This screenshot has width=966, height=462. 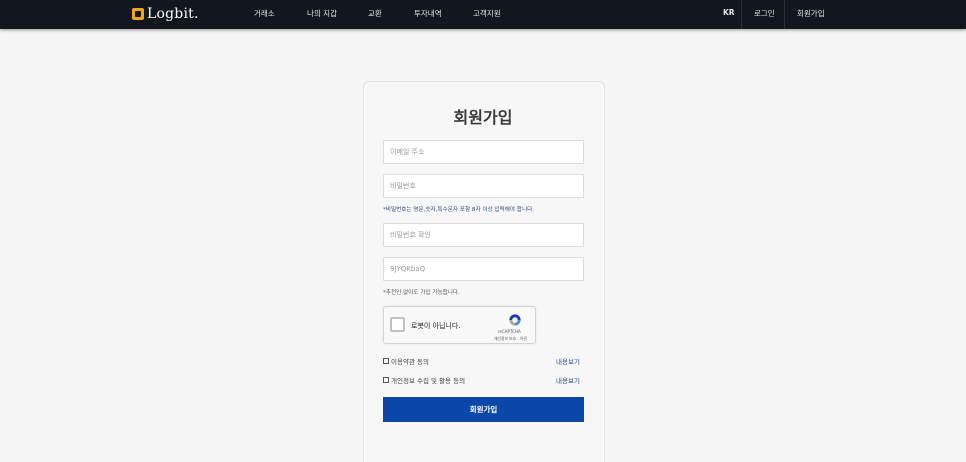 What do you see at coordinates (568, 361) in the screenshot?
I see `terms-view-link: 내용보기` at bounding box center [568, 361].